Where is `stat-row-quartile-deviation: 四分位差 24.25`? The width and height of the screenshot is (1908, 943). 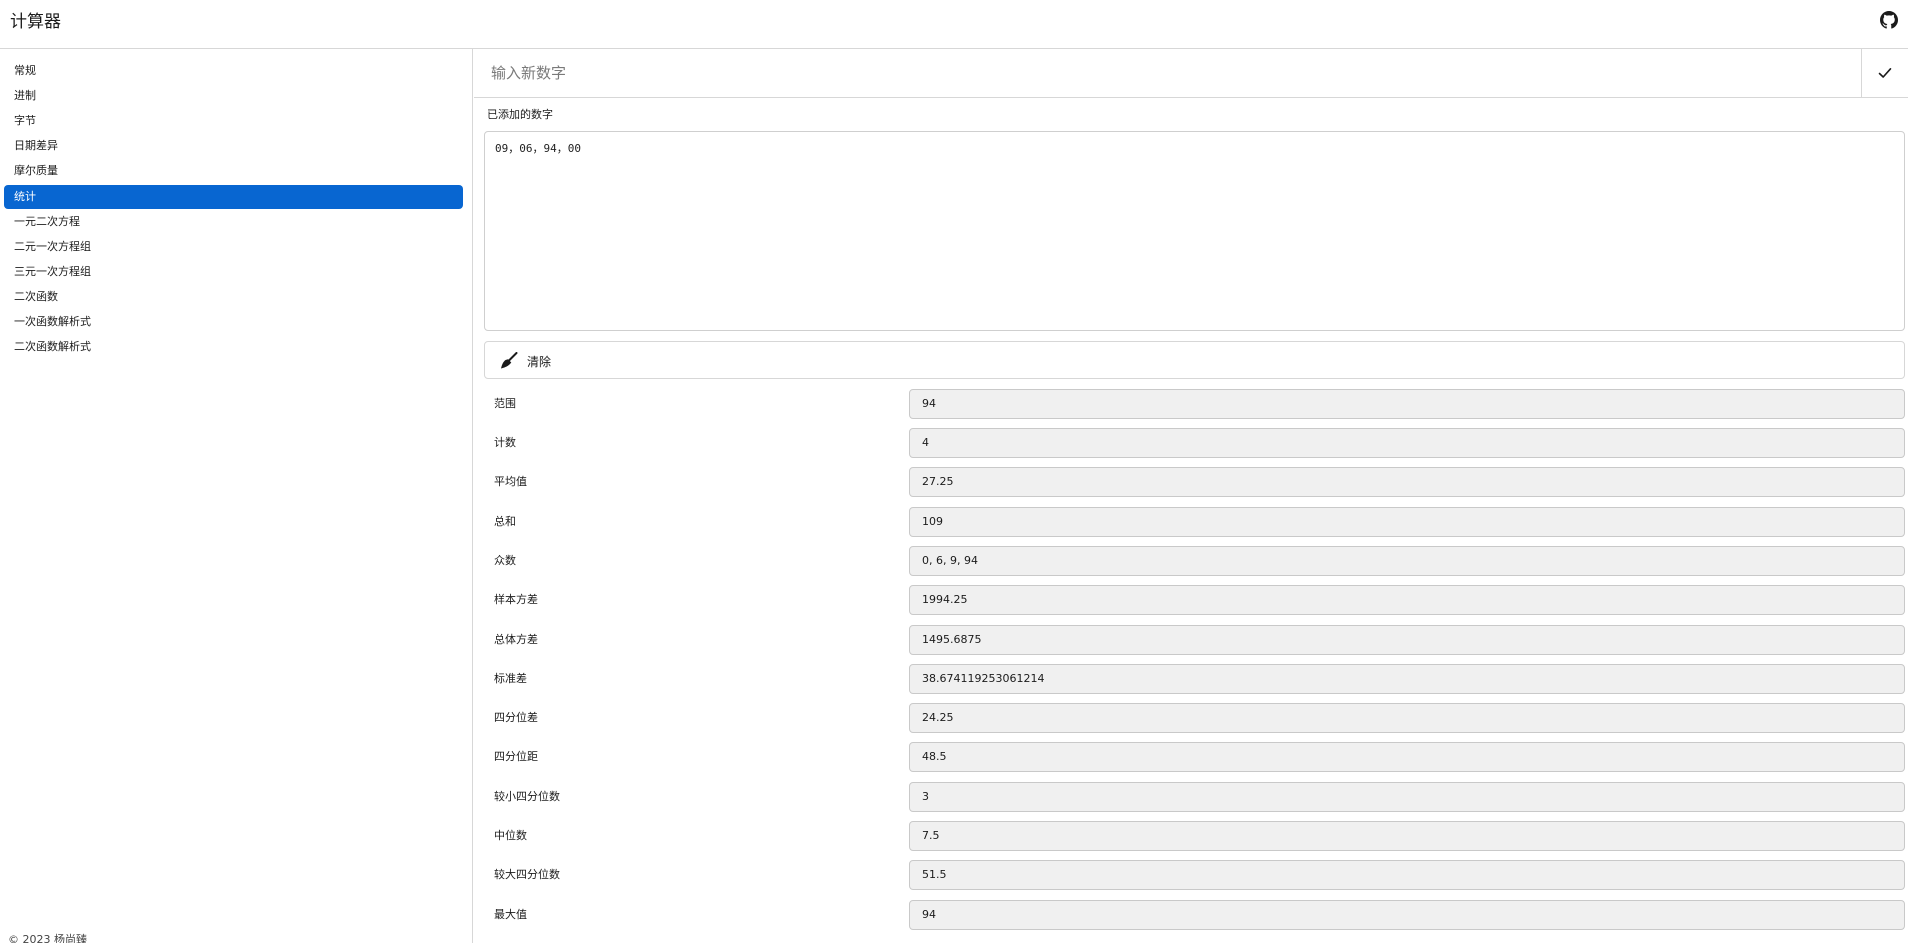 stat-row-quartile-deviation: 四分位差 24.25 is located at coordinates (1194, 718).